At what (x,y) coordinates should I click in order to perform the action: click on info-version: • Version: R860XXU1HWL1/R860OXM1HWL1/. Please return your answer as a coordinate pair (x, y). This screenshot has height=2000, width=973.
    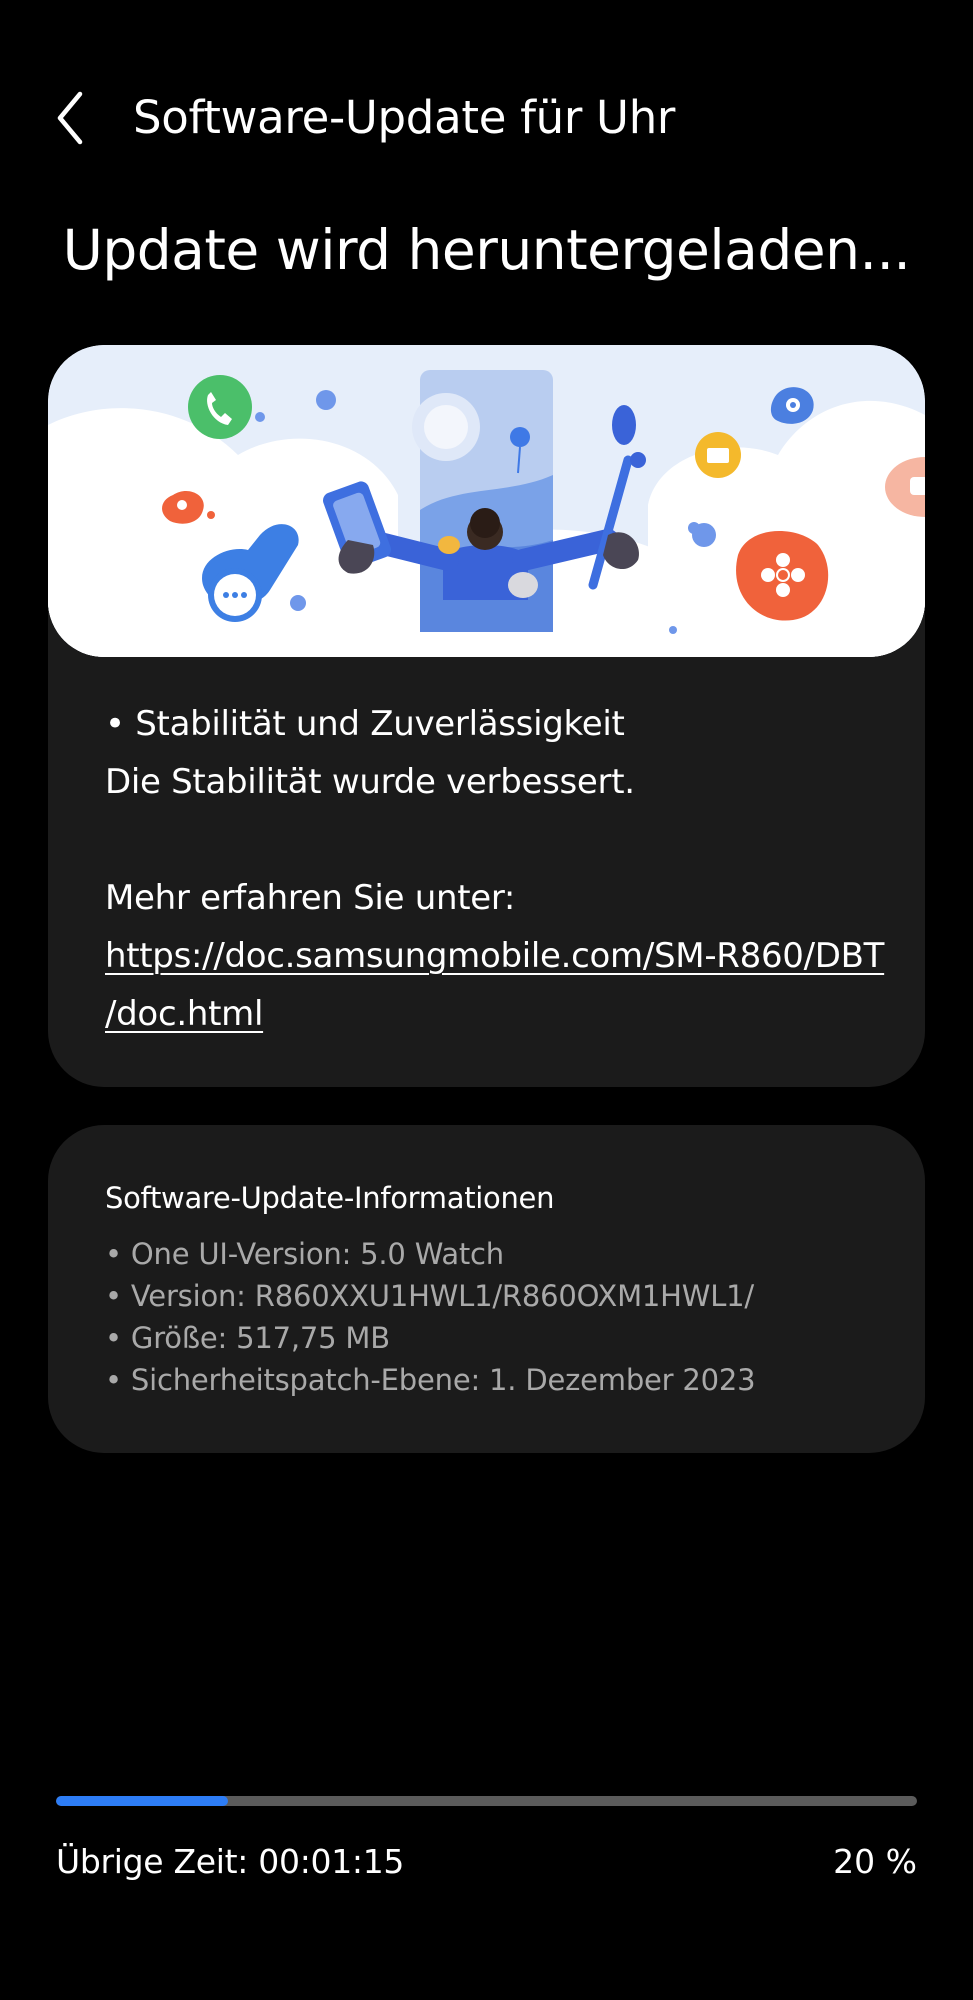
    Looking at the image, I should click on (429, 1296).